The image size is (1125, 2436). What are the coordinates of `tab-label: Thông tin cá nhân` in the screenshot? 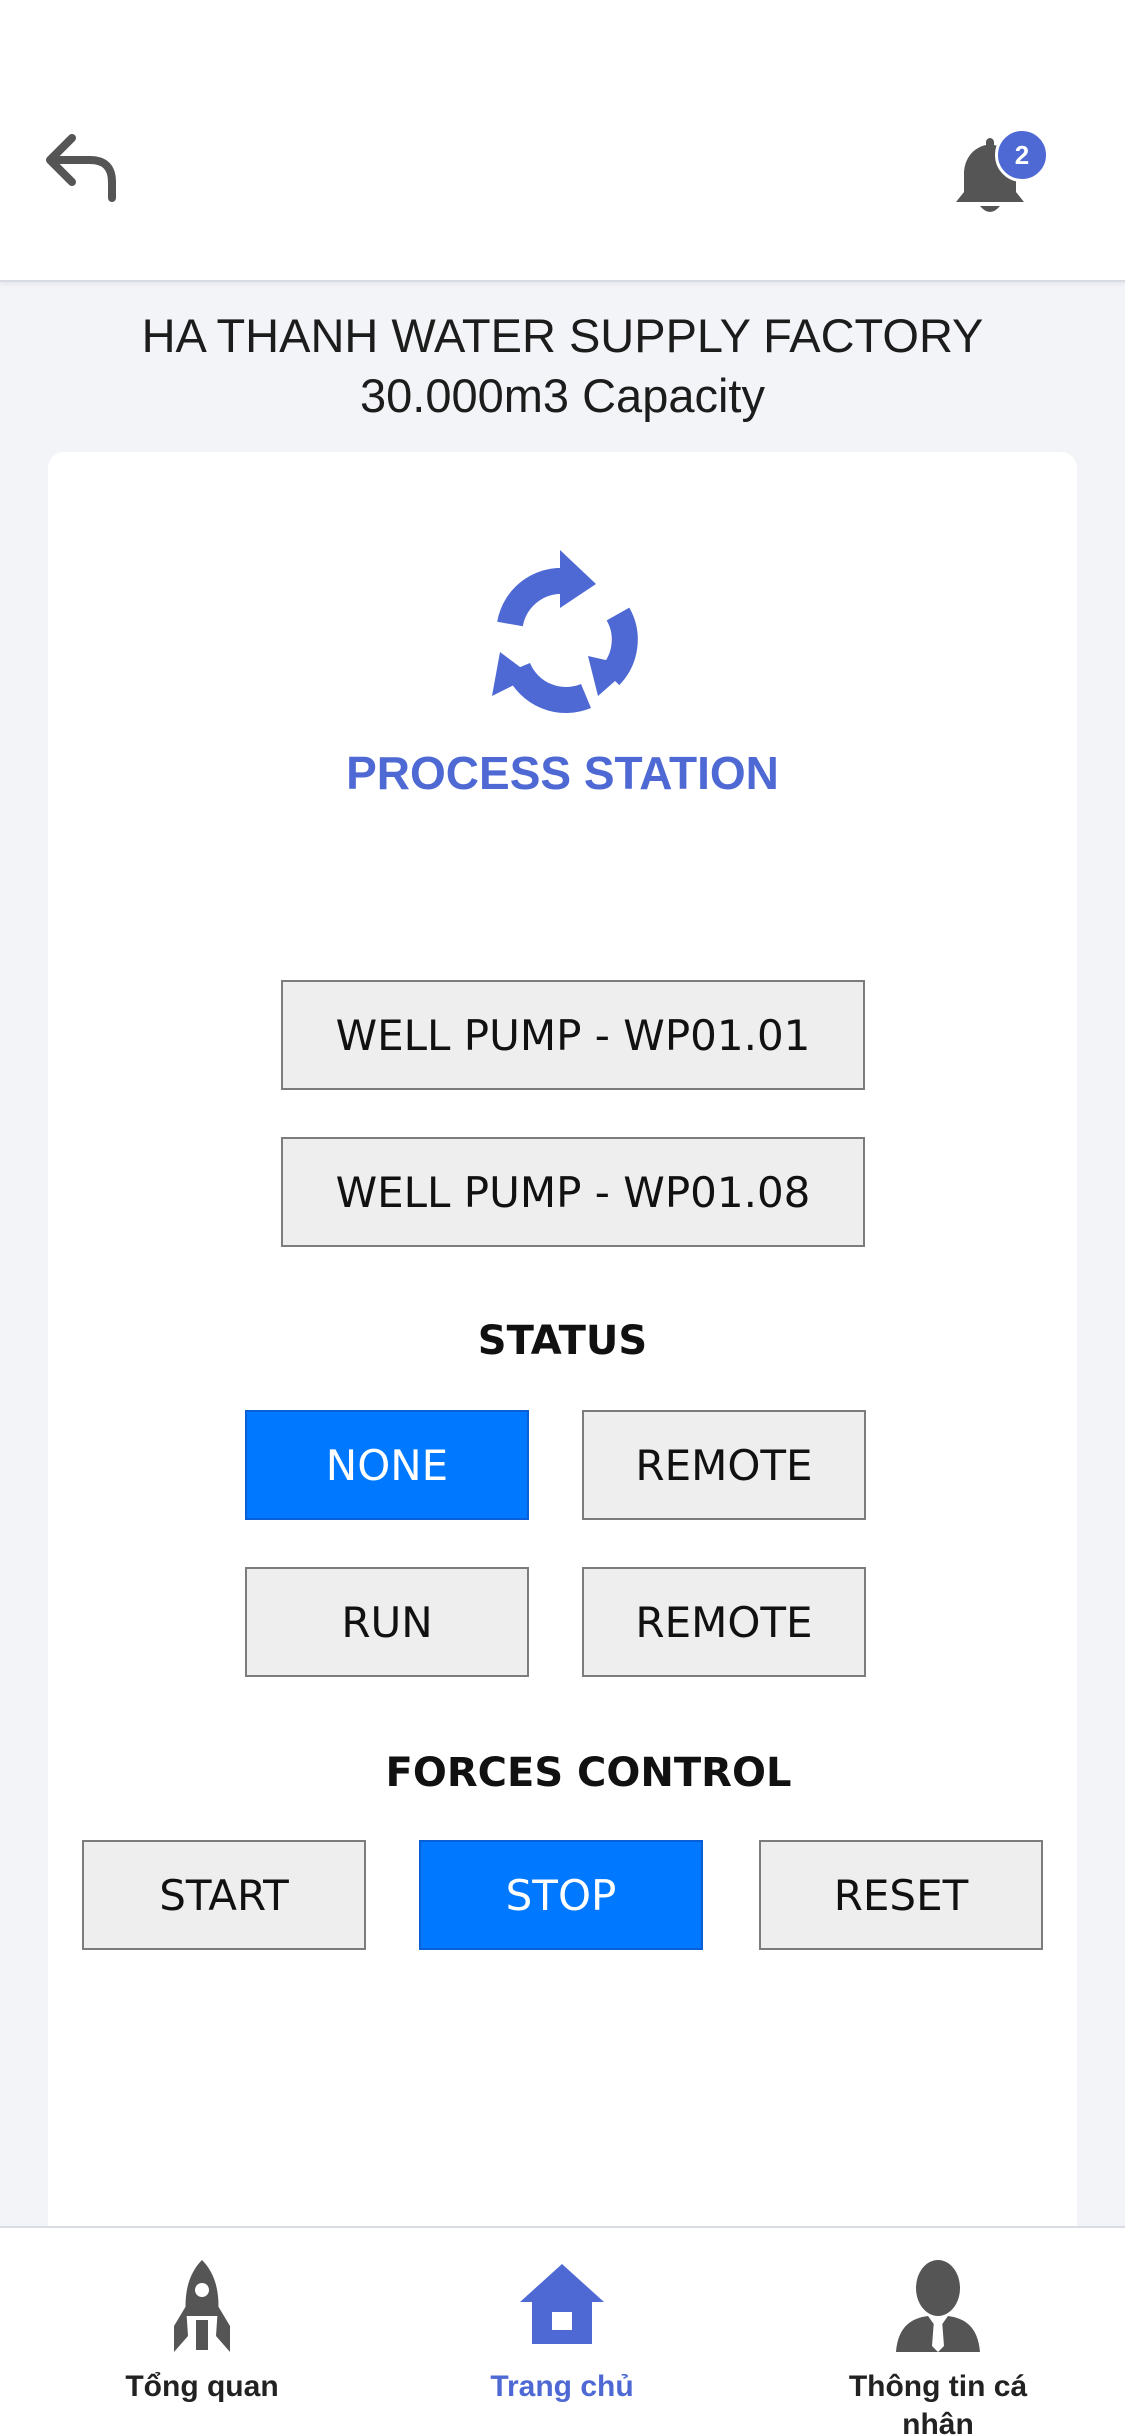 It's located at (938, 2403).